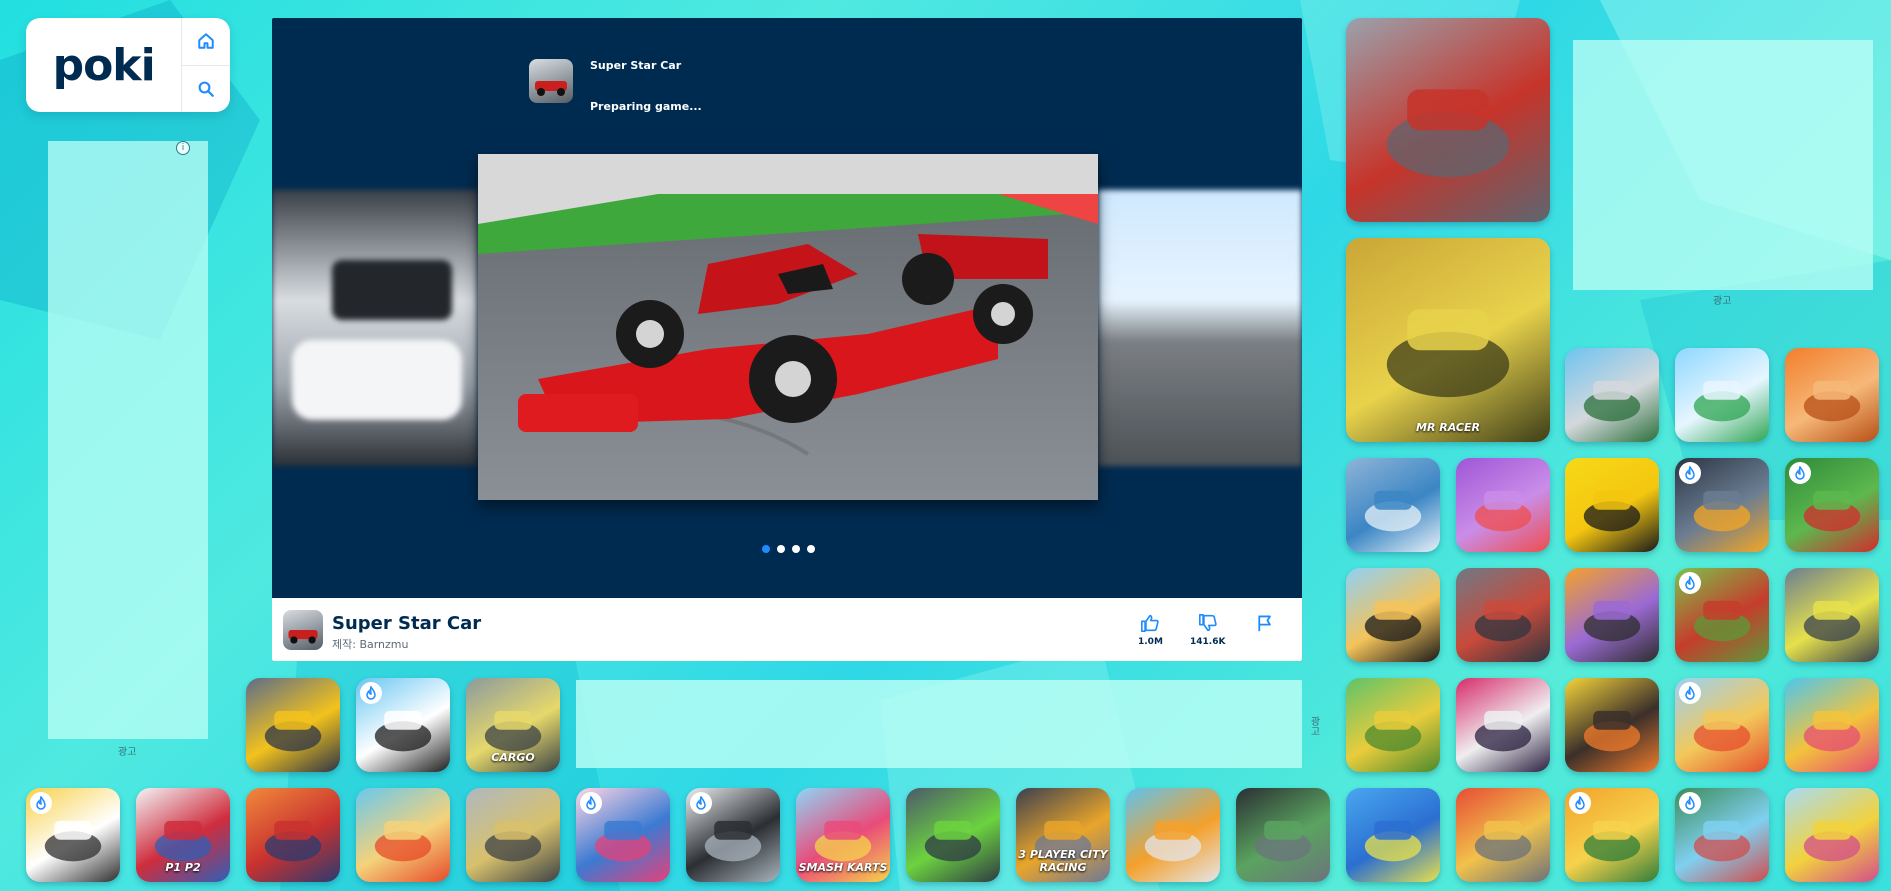  What do you see at coordinates (1832, 615) in the screenshot?
I see `police-chase-tile` at bounding box center [1832, 615].